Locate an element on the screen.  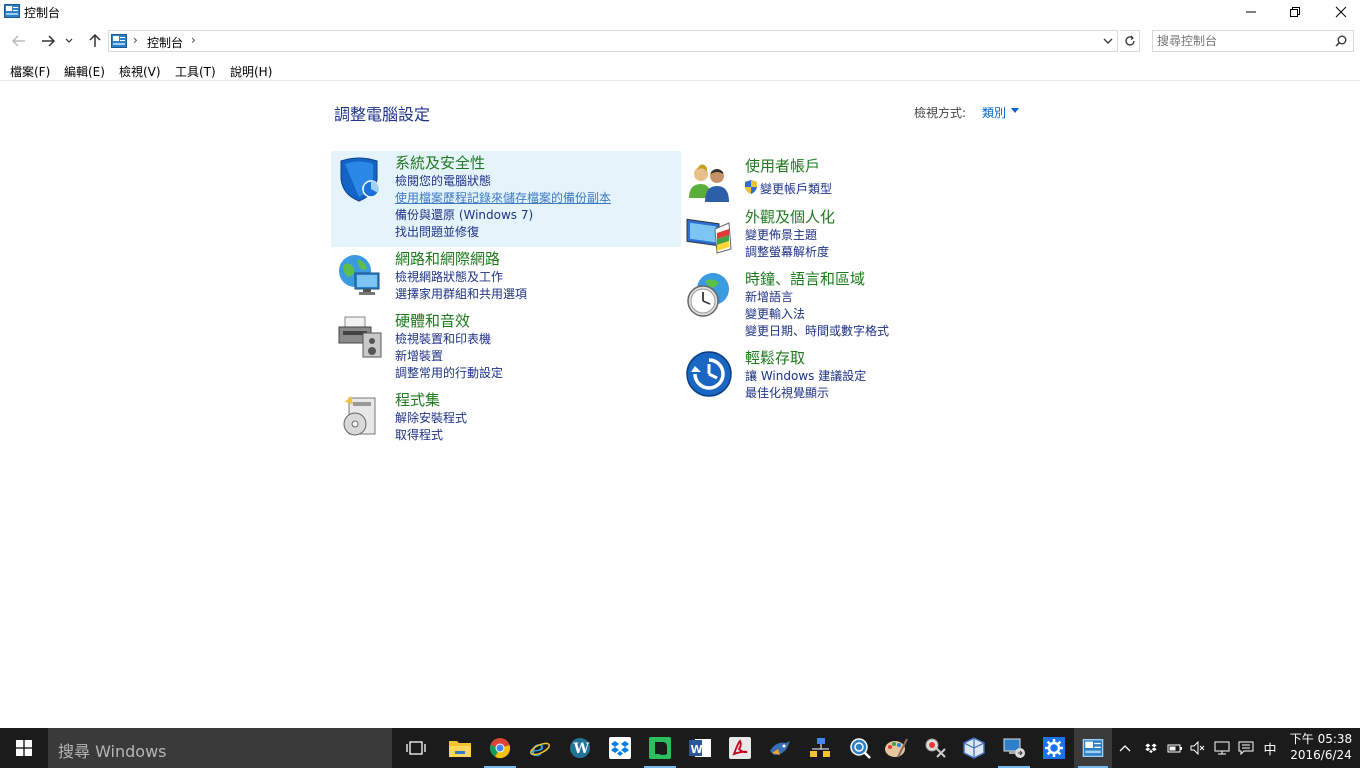
address-bar: › 控制台 › is located at coordinates (613, 41).